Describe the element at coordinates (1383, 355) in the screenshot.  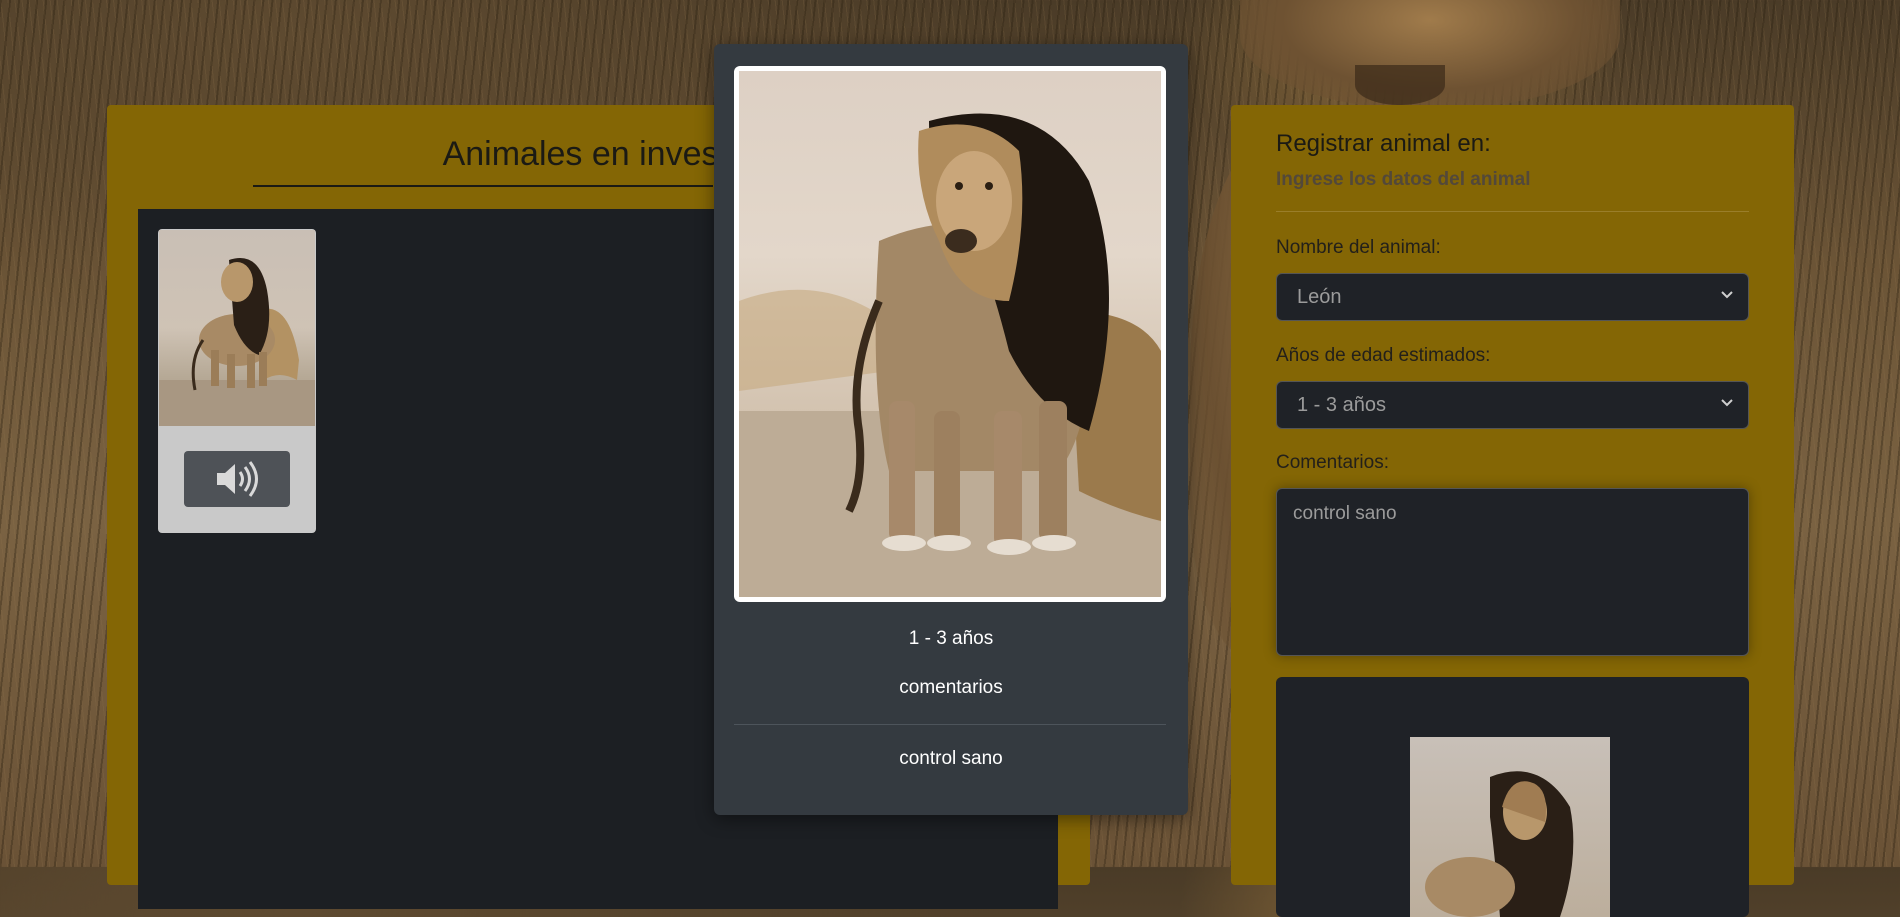
I see `age-label: Años de edad estimados:` at that location.